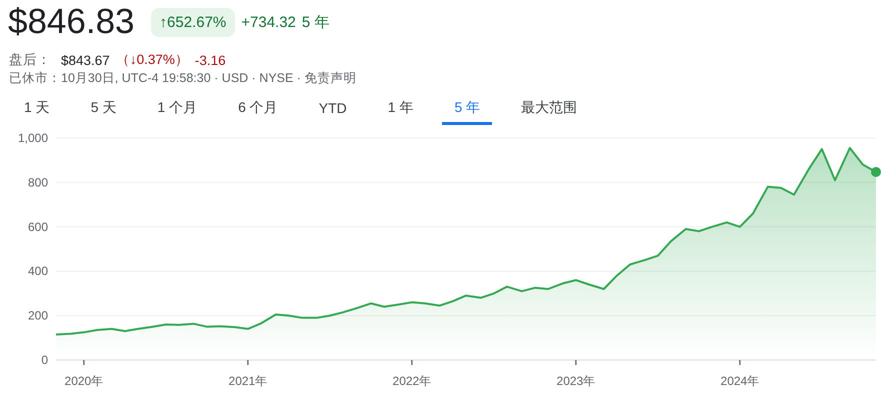 The height and width of the screenshot is (410, 896). I want to click on x-axis-label: 2020年, so click(84, 381).